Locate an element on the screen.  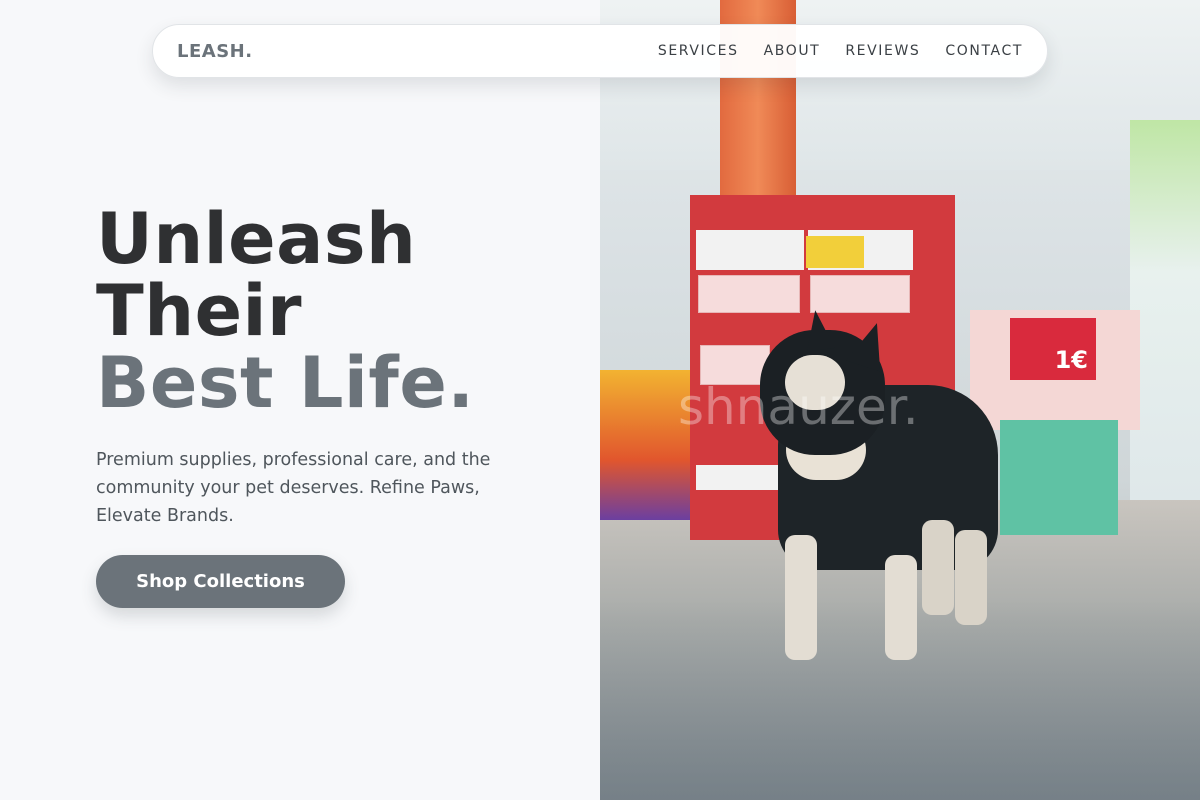
top-navbar: LEASH. SERVICES ABOUT REVIEWS CONTACT is located at coordinates (600, 51).